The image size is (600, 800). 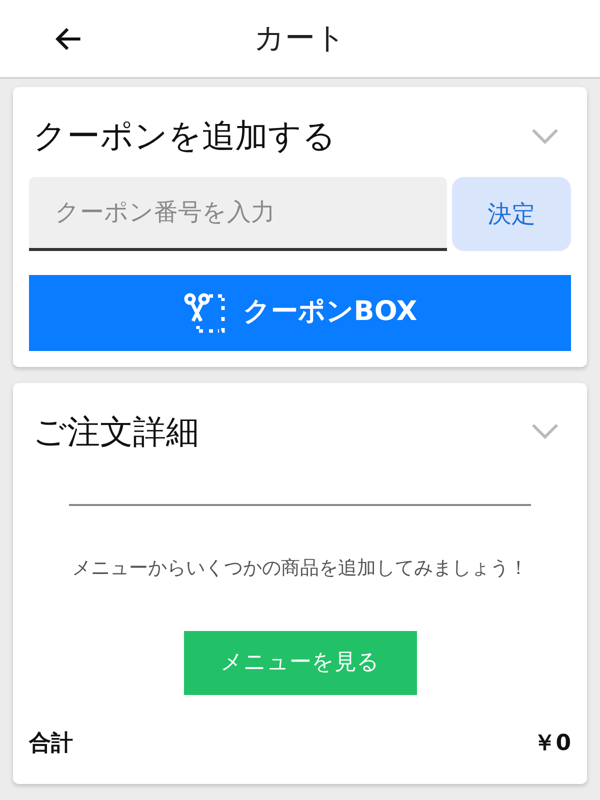 What do you see at coordinates (184, 136) in the screenshot?
I see `section-title: クーポンを追加する` at bounding box center [184, 136].